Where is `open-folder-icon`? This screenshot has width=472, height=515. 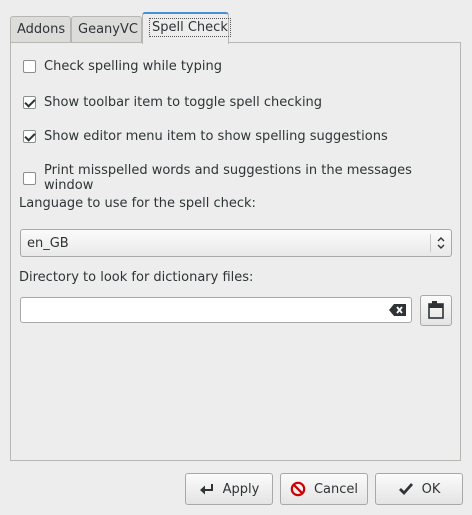
open-folder-icon is located at coordinates (436, 310).